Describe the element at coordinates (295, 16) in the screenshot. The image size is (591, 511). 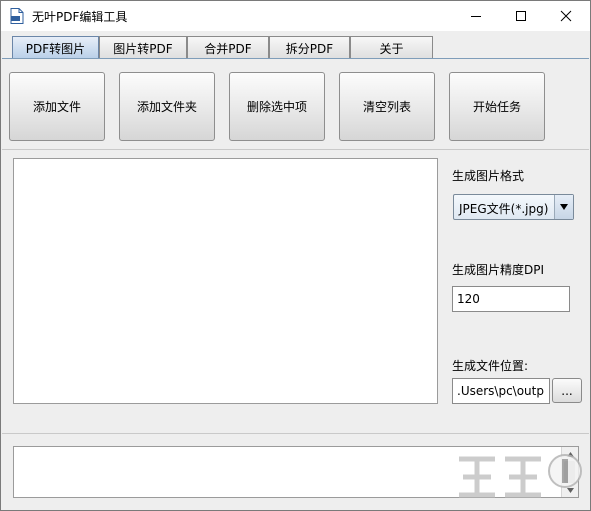
I see `title-bar: 无叶PDF编辑工具` at that location.